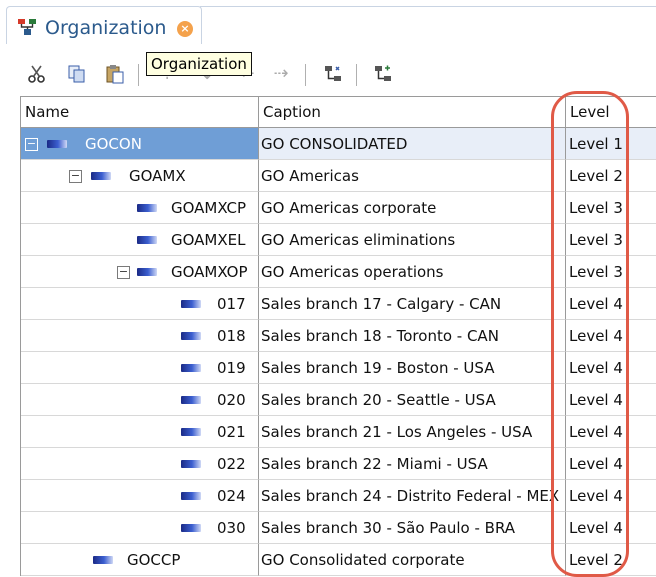 The height and width of the screenshot is (577, 656). I want to click on cell-name: − GOAMXOP, so click(140, 272).